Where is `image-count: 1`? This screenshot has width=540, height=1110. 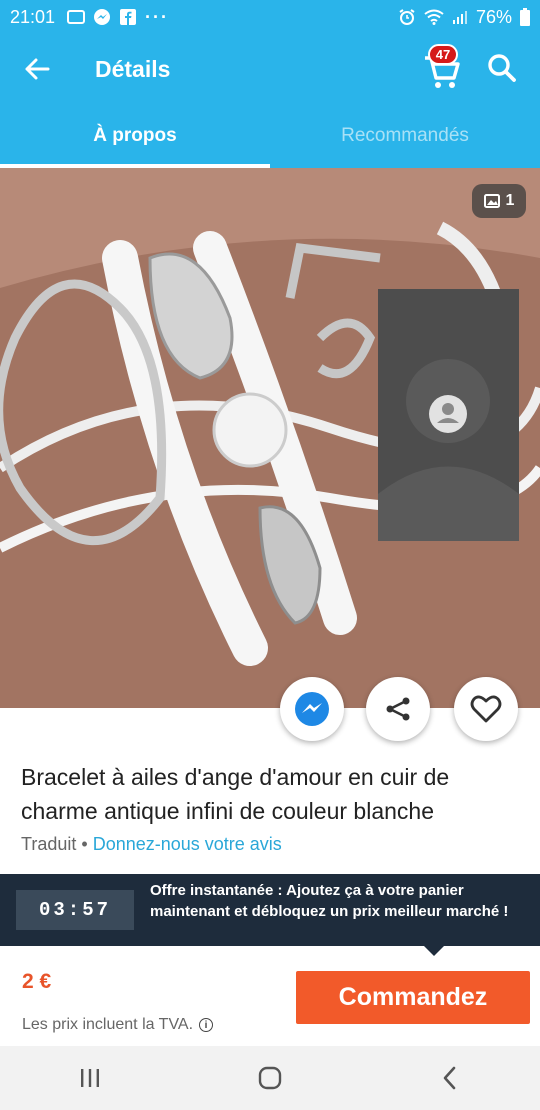 image-count: 1 is located at coordinates (510, 200).